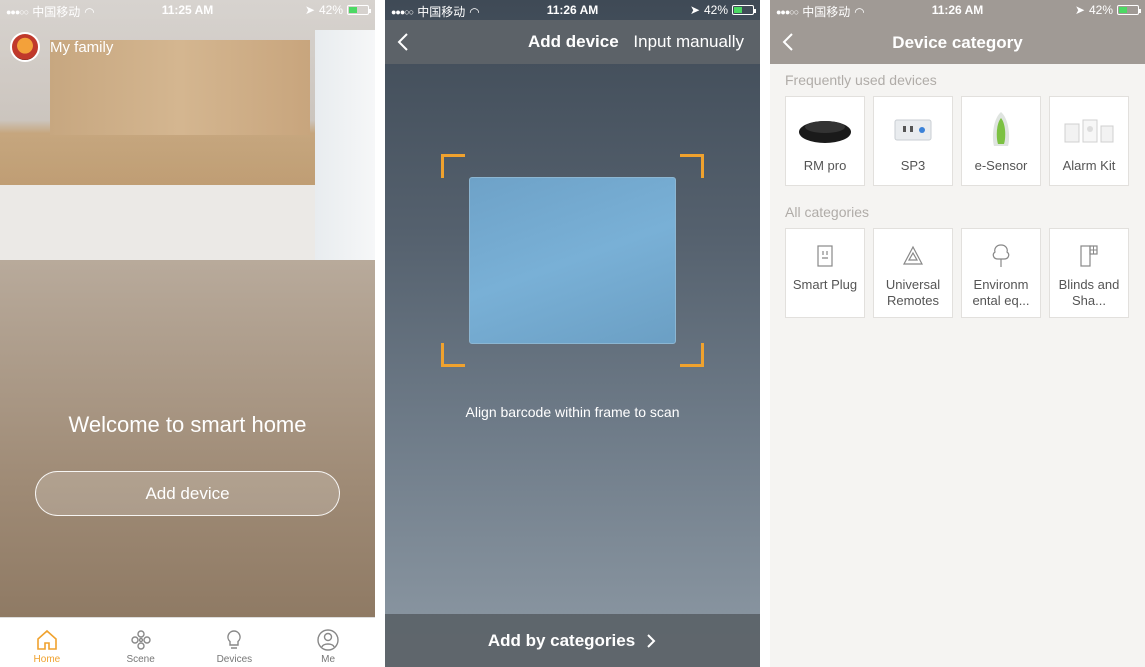  I want to click on rm-pro-icon, so click(825, 132).